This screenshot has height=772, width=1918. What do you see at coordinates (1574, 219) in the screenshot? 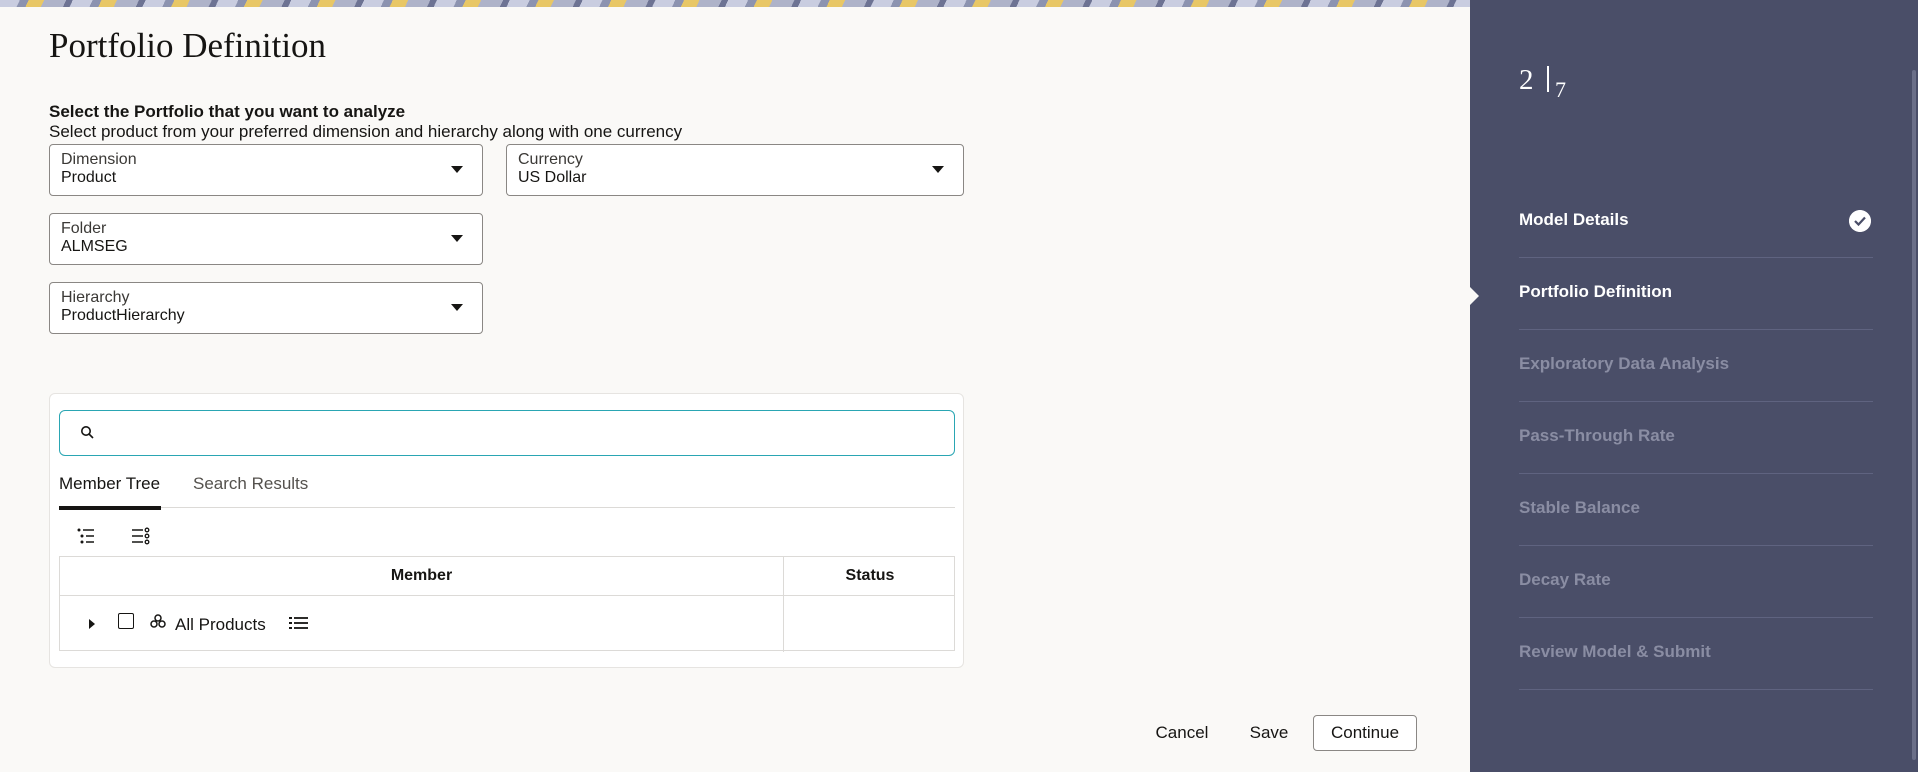
I see `step-label: Model Details` at bounding box center [1574, 219].